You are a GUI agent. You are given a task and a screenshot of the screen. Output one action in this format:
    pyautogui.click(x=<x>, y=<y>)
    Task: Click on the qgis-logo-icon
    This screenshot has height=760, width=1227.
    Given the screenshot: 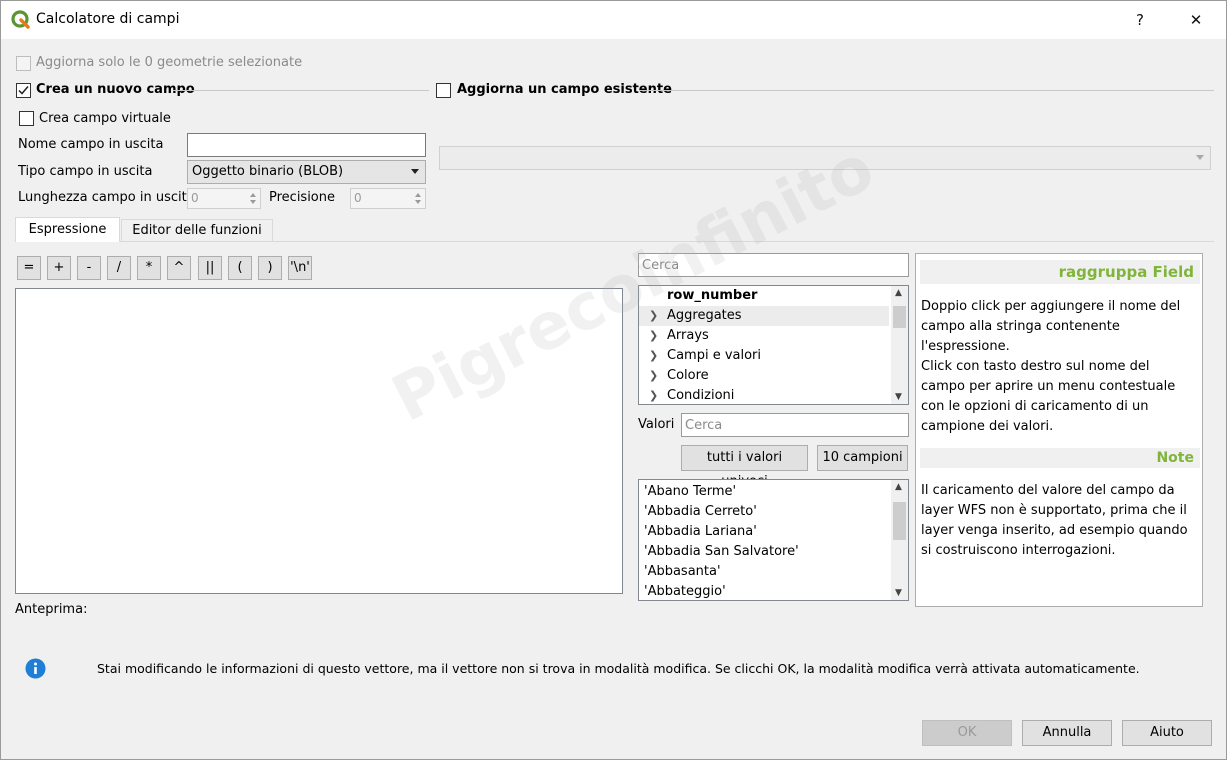 What is the action you would take?
    pyautogui.click(x=20, y=19)
    